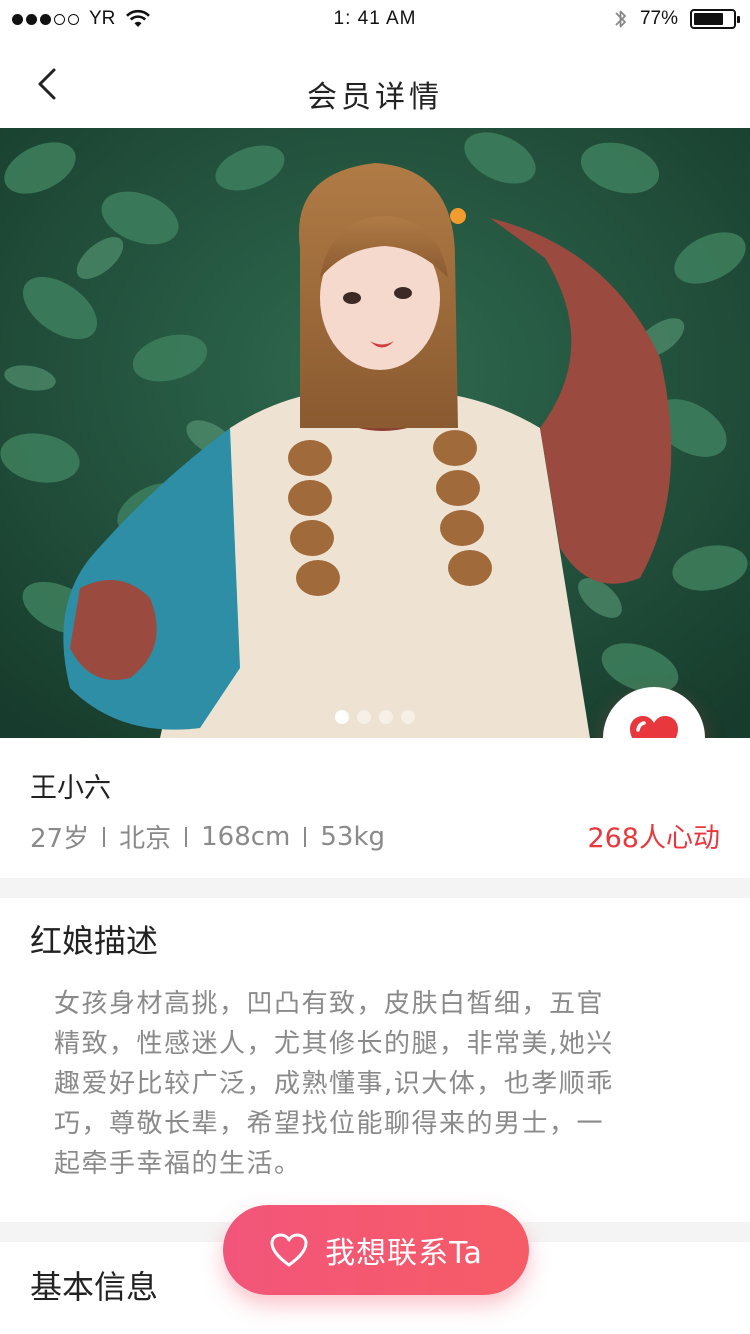 The image size is (750, 1334). What do you see at coordinates (329, 1004) in the screenshot?
I see `description-line: 女孩身材高挑，凹凸有致，皮肤白皙细，五官` at bounding box center [329, 1004].